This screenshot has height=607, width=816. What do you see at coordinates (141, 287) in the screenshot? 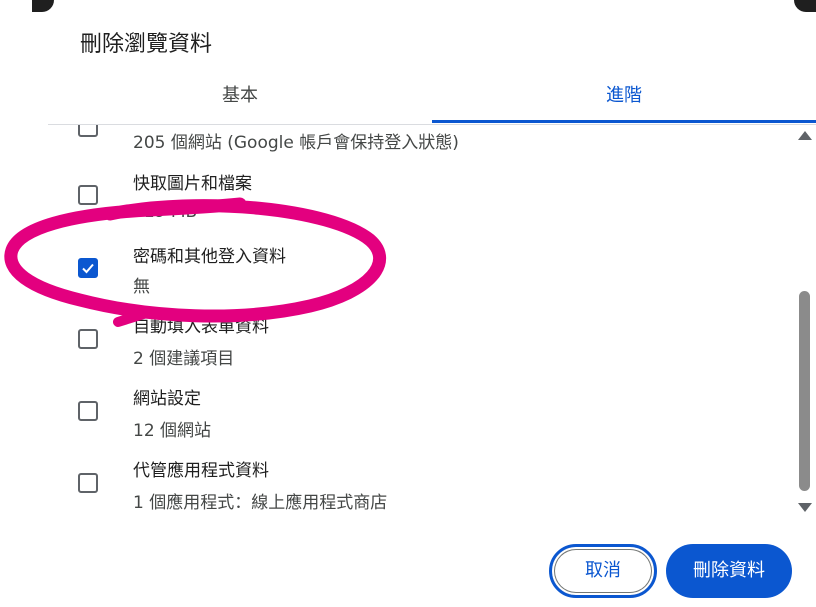
I see `passwords-subtitle: 無` at bounding box center [141, 287].